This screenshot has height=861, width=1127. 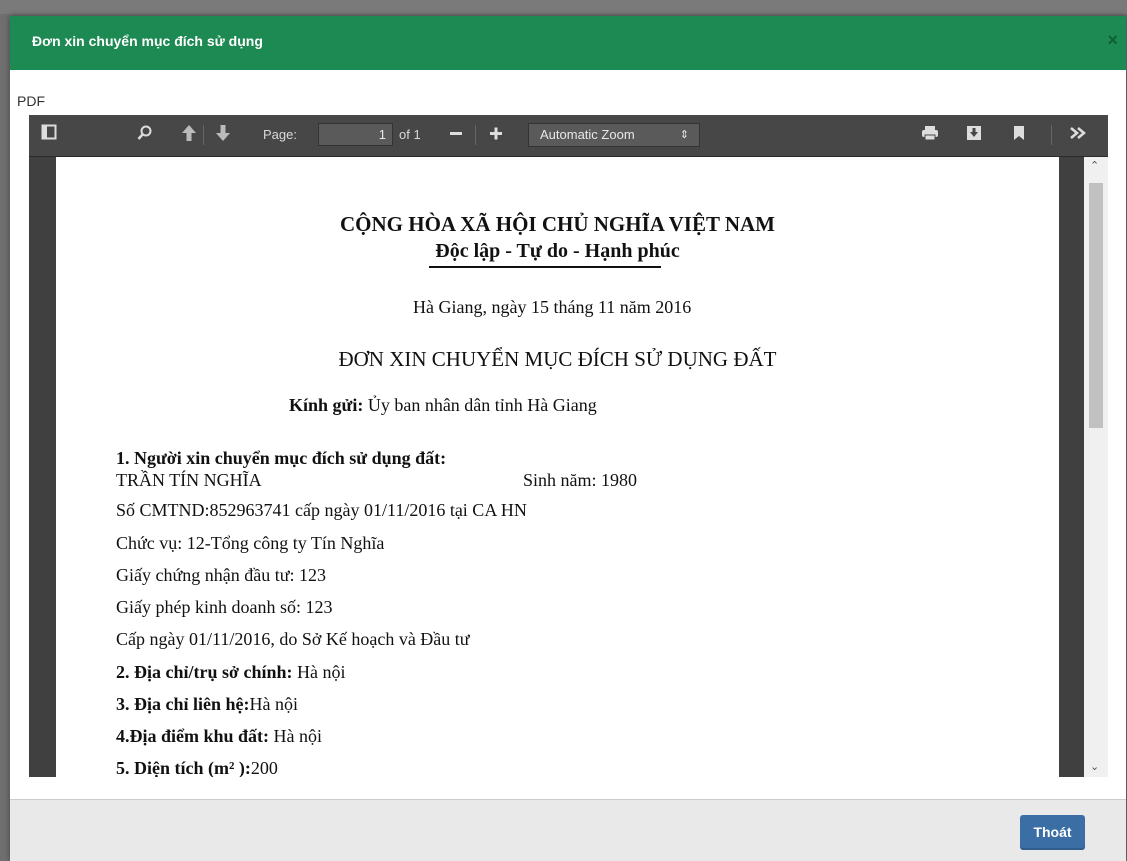 I want to click on investment-cert-line: Giấy chứng nhận đầu tư: 123, so click(x=221, y=575).